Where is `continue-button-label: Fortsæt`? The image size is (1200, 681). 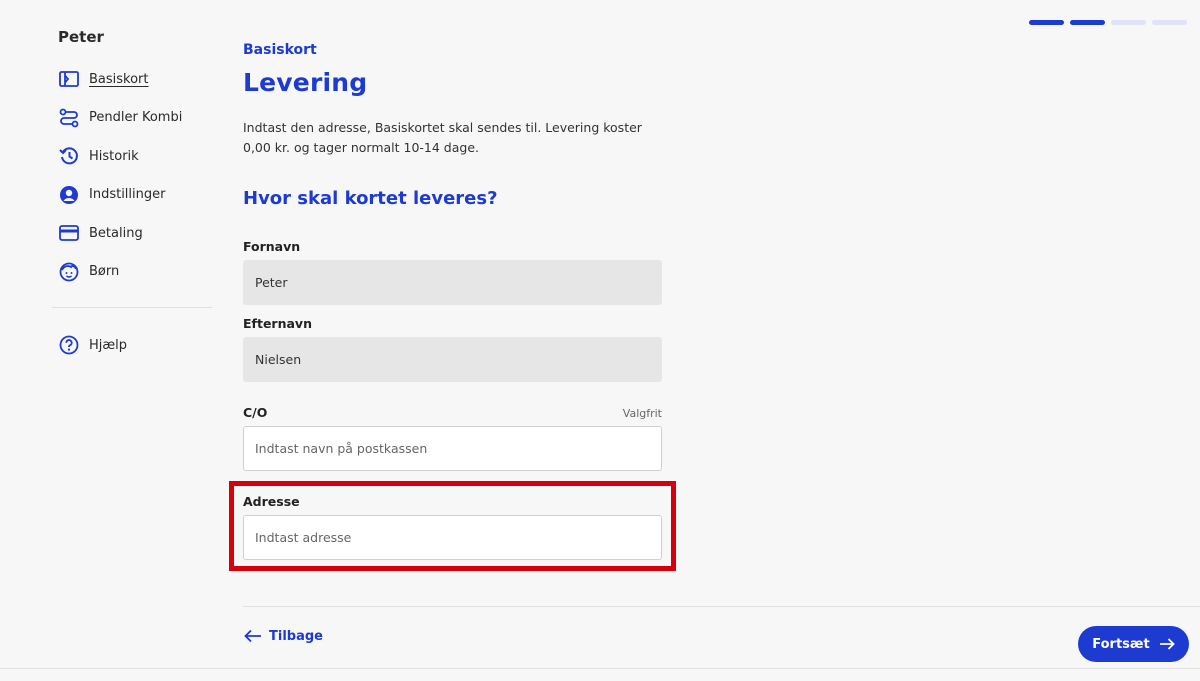 continue-button-label: Fortsæt is located at coordinates (1121, 644).